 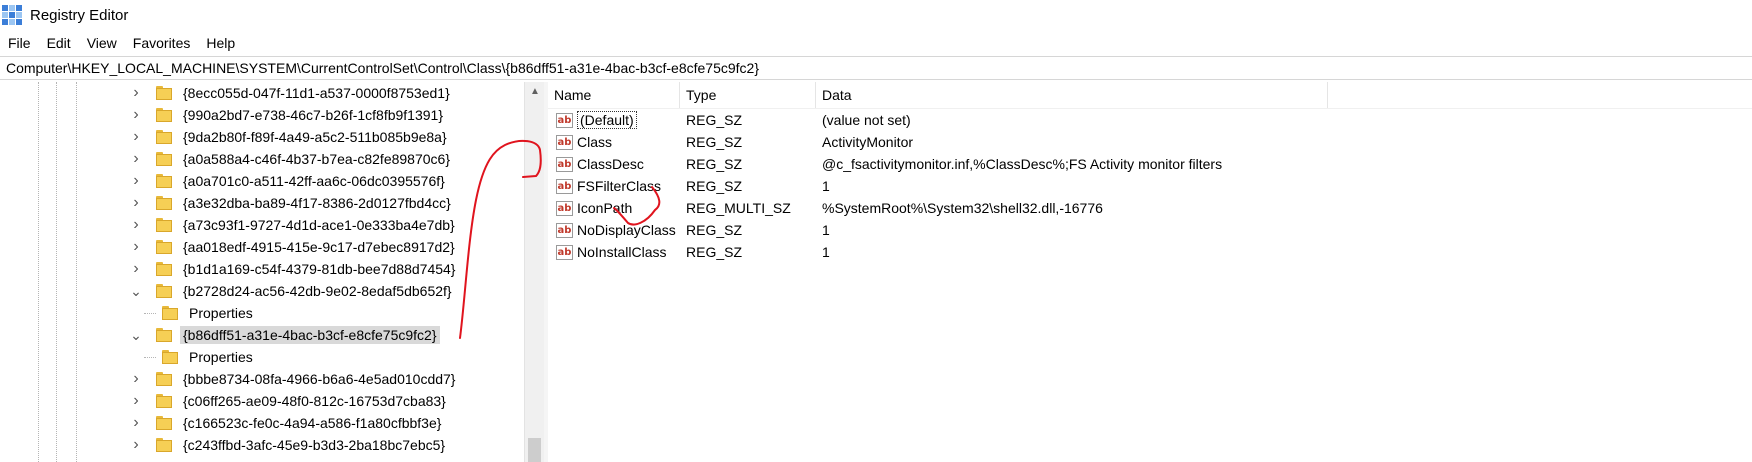 What do you see at coordinates (1072, 95) in the screenshot?
I see `column-header-data: Data` at bounding box center [1072, 95].